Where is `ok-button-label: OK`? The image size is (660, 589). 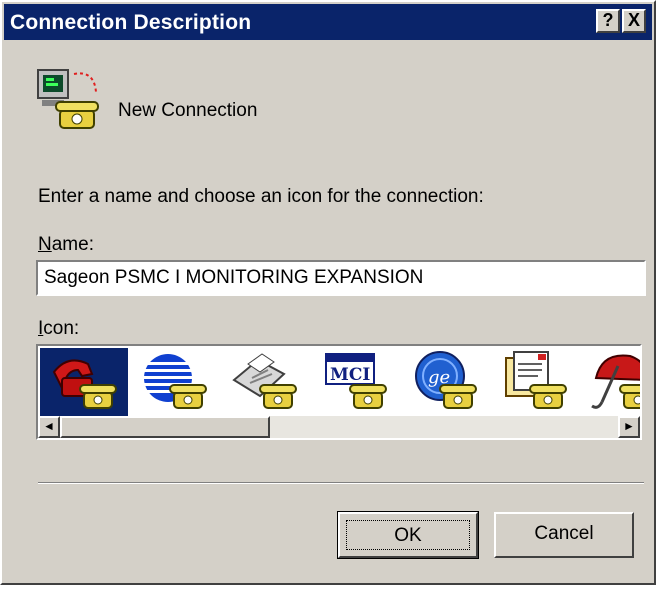 ok-button-label: OK is located at coordinates (408, 535).